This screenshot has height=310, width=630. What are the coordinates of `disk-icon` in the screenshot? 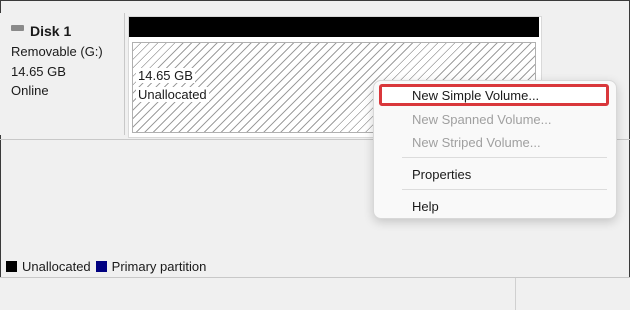 It's located at (17, 28).